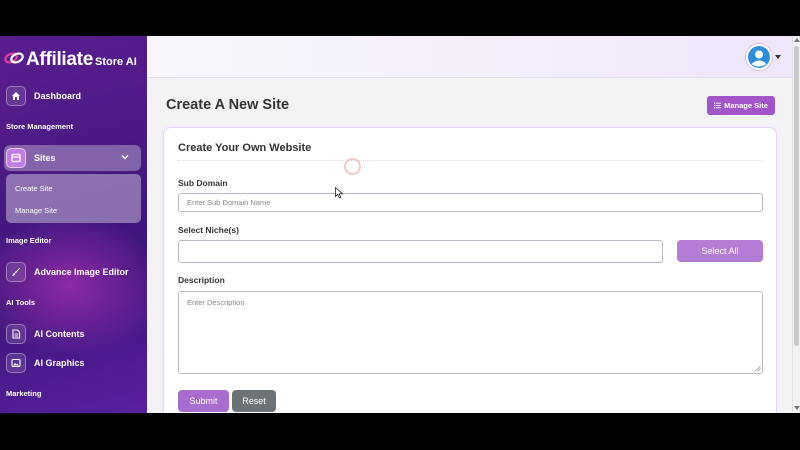 The width and height of the screenshot is (800, 450). Describe the element at coordinates (125, 157) in the screenshot. I see `chevron-down-icon` at that location.